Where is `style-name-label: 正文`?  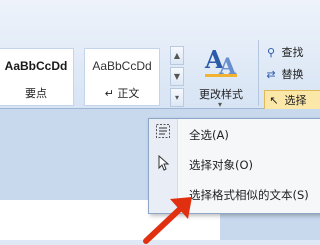 style-name-label: 正文 is located at coordinates (128, 93).